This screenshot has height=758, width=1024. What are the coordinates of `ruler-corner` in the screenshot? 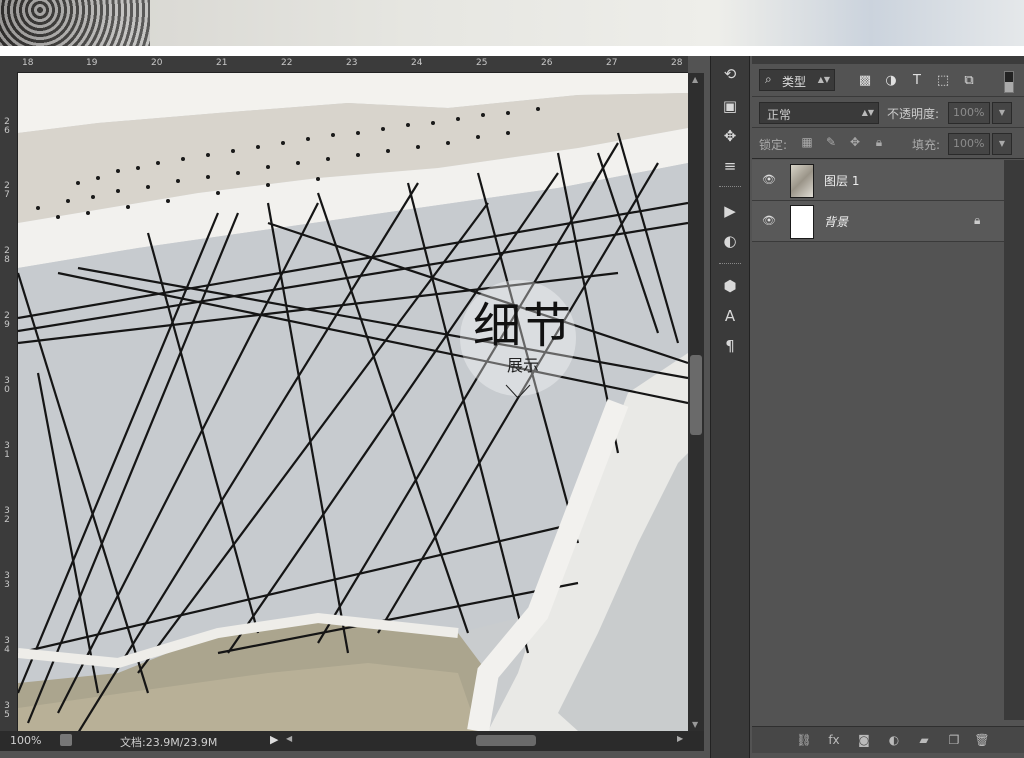 It's located at (9, 64).